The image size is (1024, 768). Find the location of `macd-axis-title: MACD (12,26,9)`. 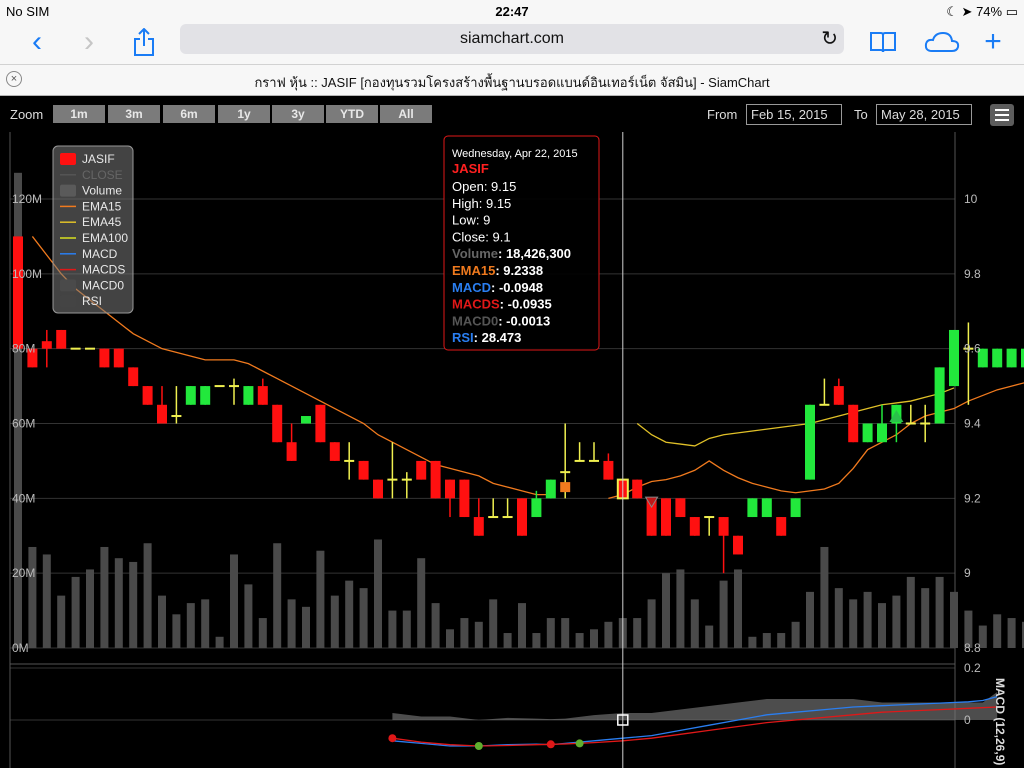

macd-axis-title: MACD (12,26,9) is located at coordinates (1000, 721).